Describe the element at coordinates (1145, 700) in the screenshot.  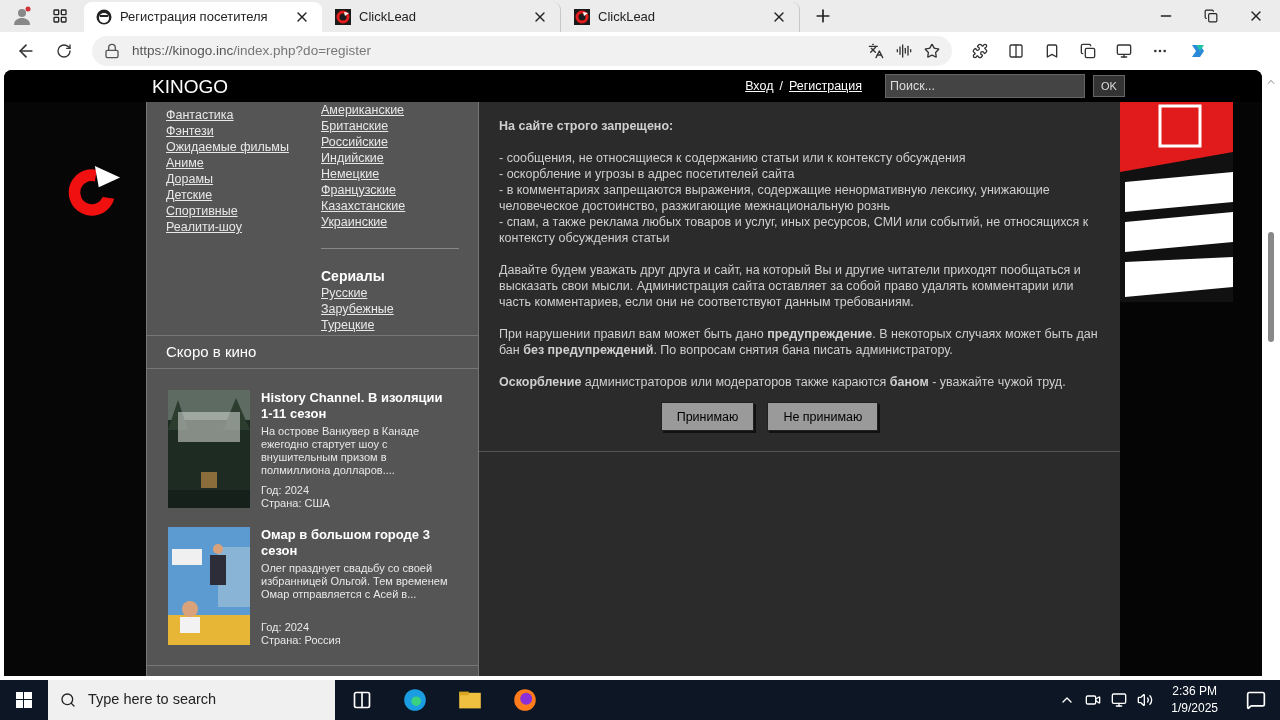
I see `volume-icon` at that location.